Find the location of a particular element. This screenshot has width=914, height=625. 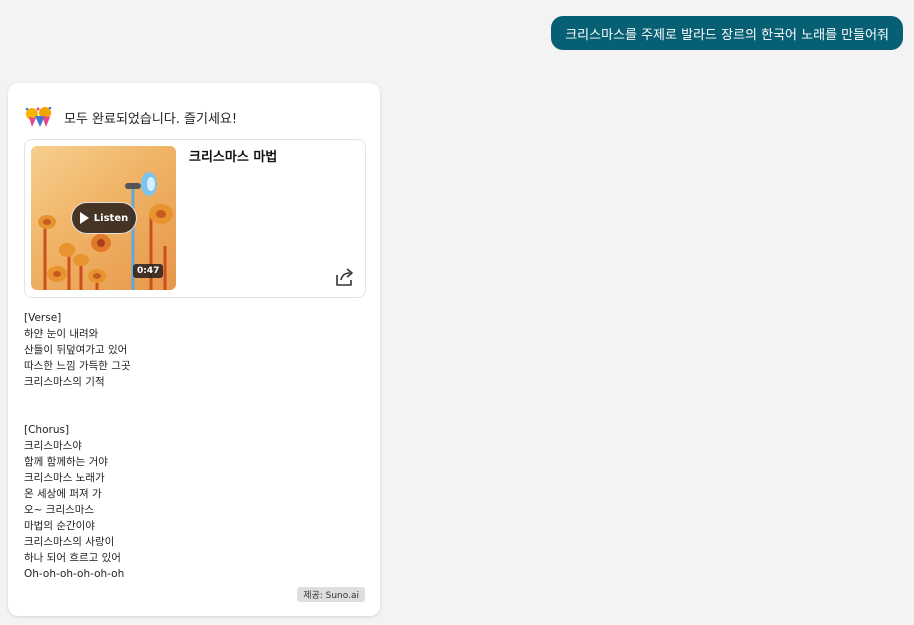

chorus-line: 함께 함께하는 거야 is located at coordinates (66, 462).